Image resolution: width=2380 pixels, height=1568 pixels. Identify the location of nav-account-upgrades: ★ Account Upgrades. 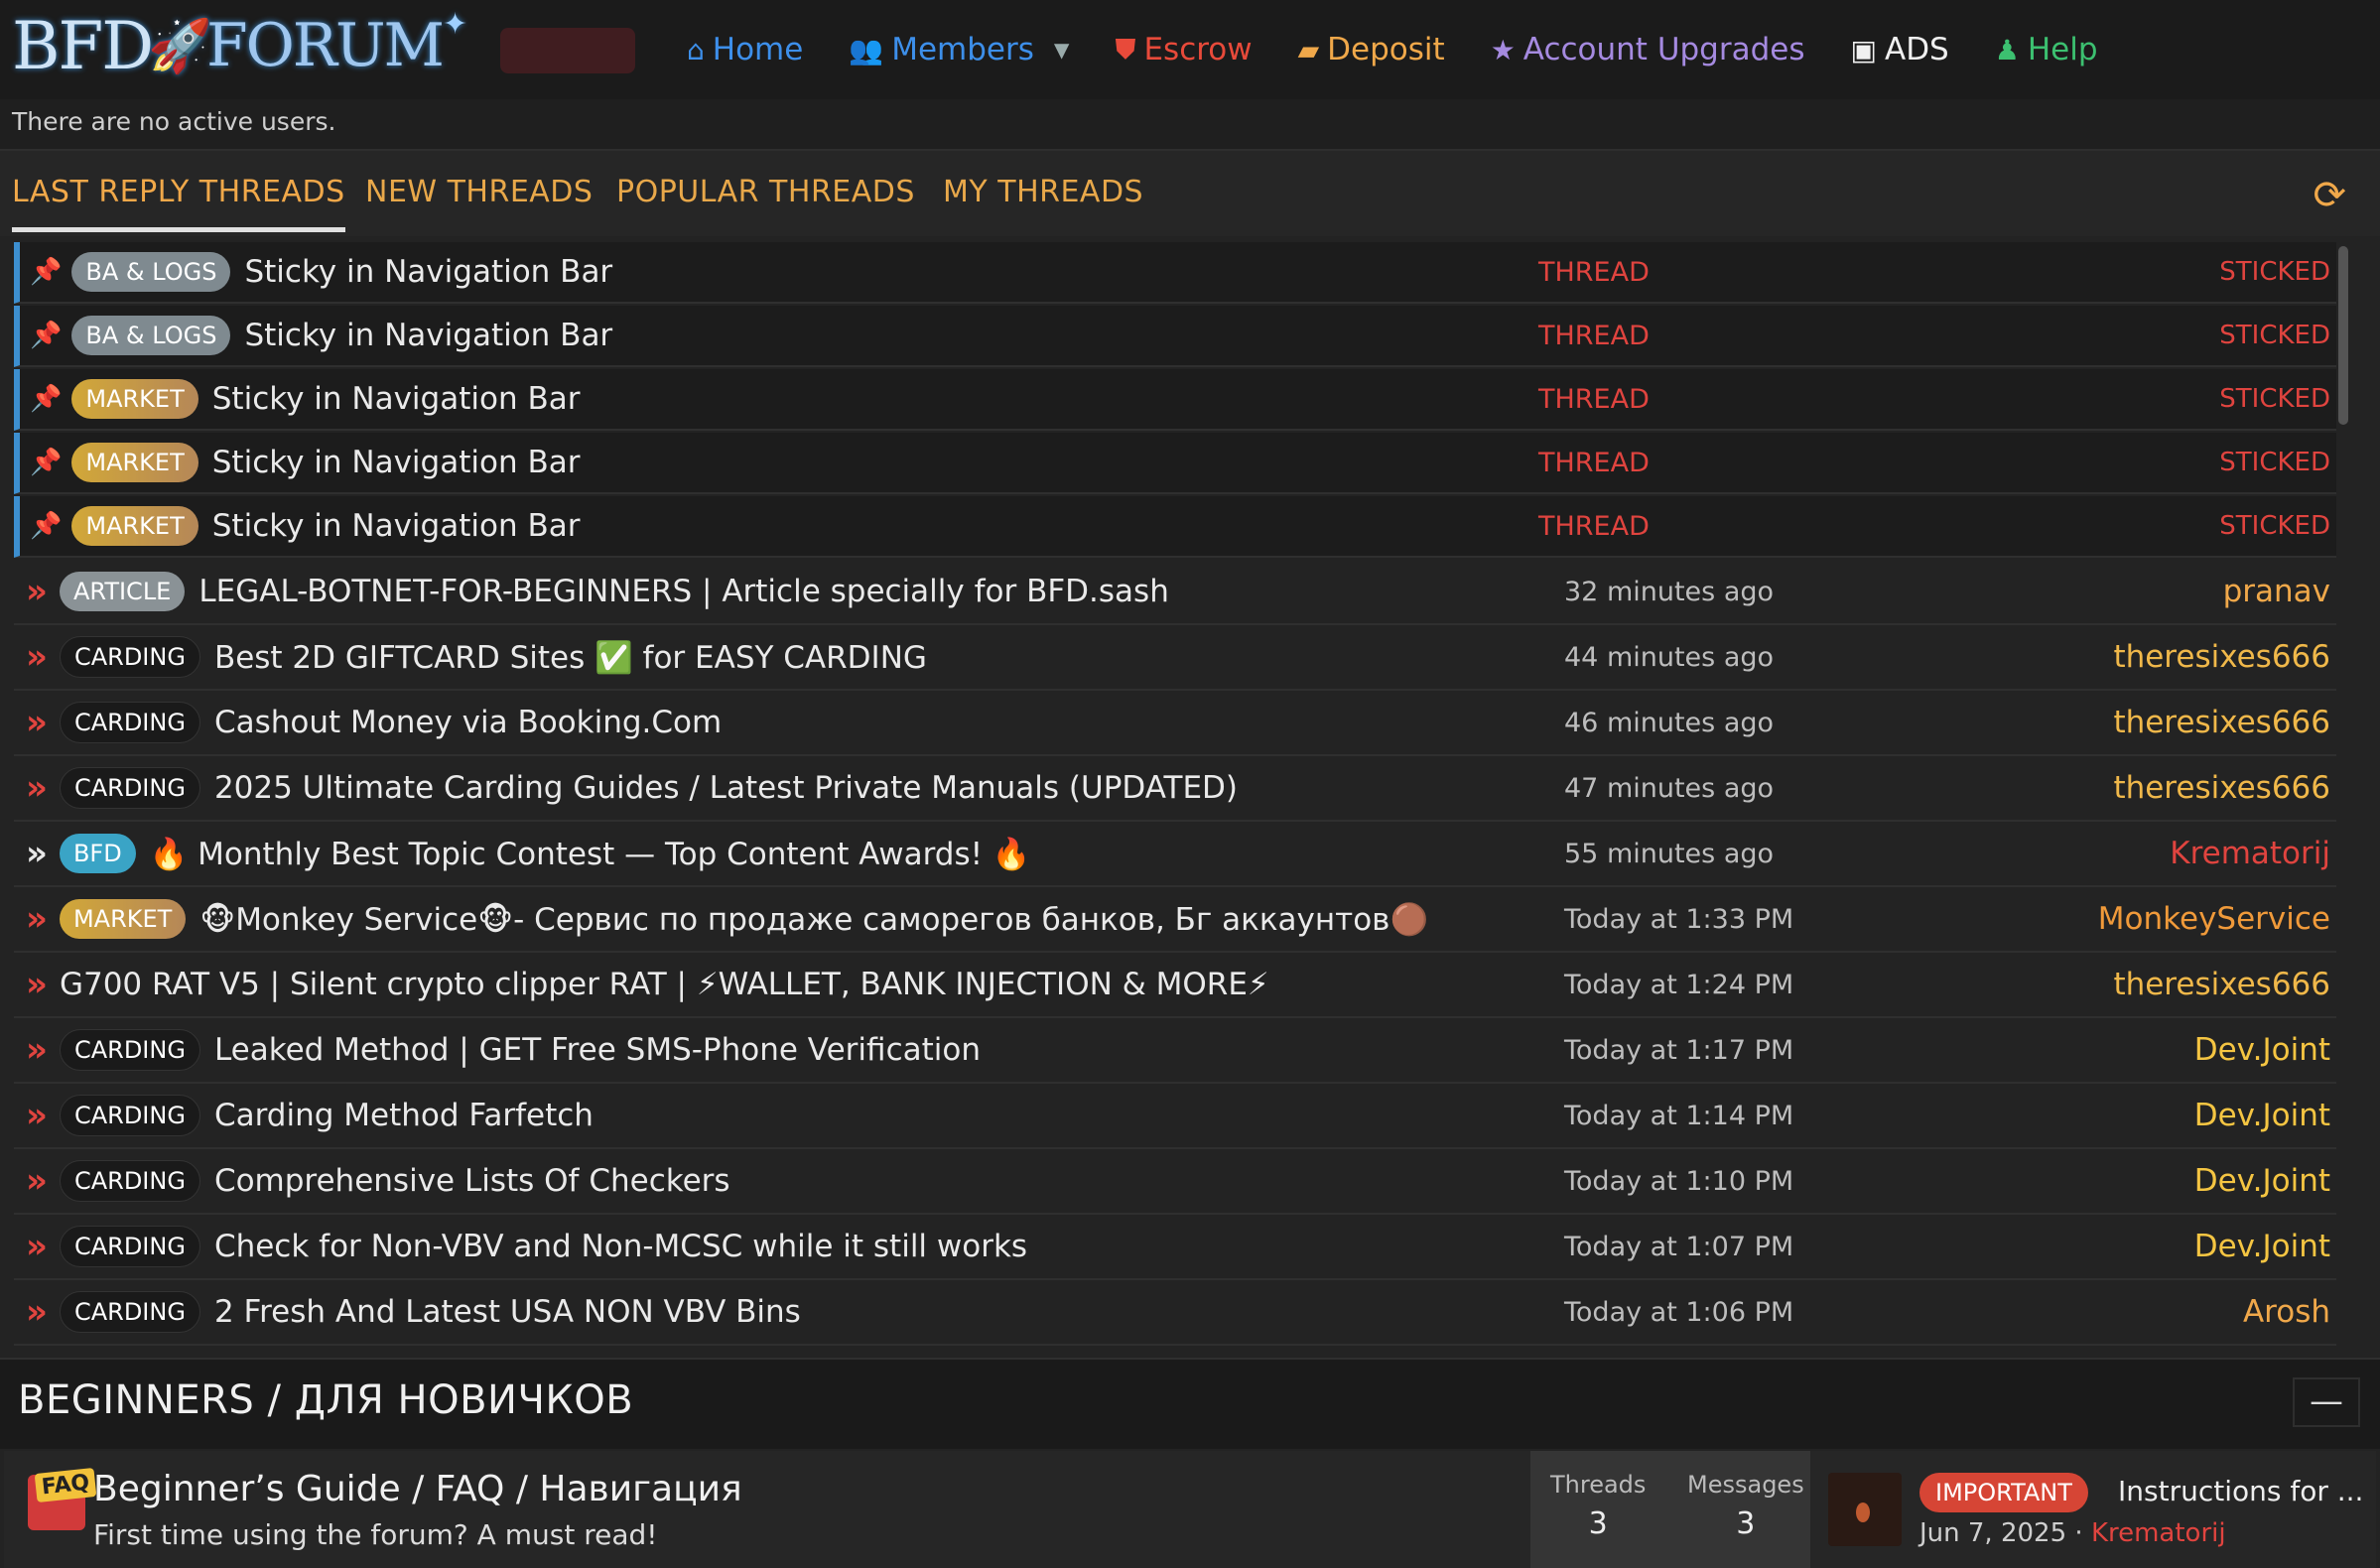
(1648, 49).